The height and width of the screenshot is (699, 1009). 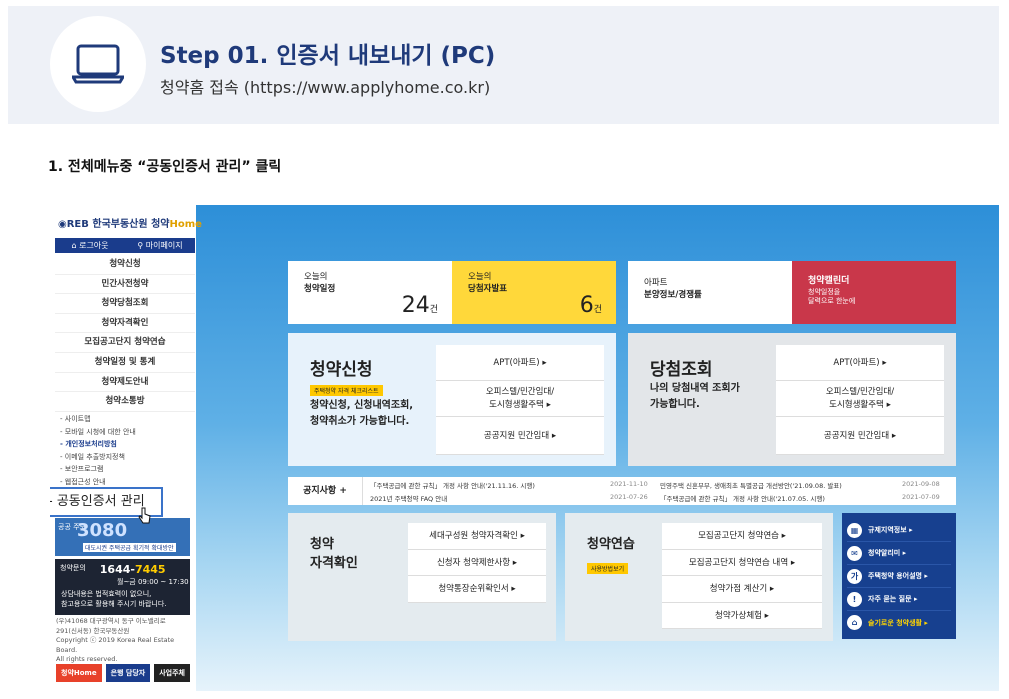 I want to click on sidebar-item: 모집공고단지 청약연습, so click(x=125, y=343).